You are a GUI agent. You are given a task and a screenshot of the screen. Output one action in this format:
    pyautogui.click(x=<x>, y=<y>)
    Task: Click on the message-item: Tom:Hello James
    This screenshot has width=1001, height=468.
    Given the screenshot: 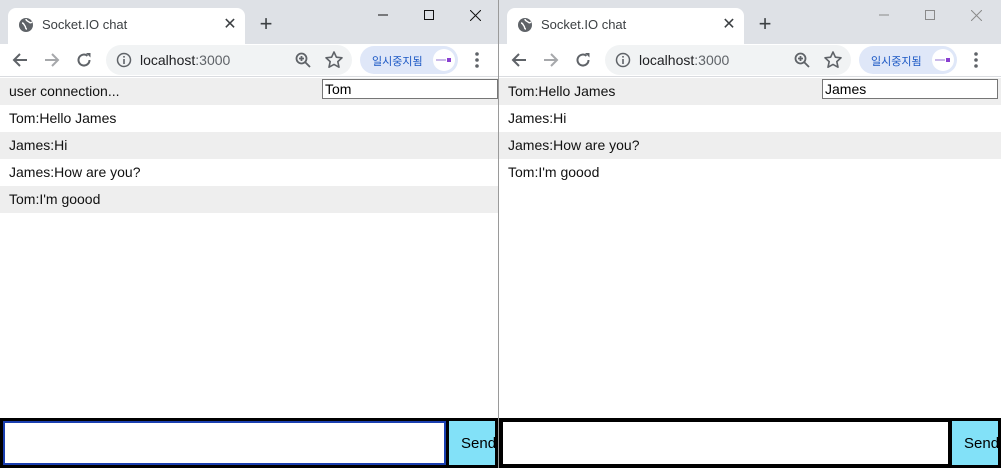 What is the action you would take?
    pyautogui.click(x=63, y=118)
    